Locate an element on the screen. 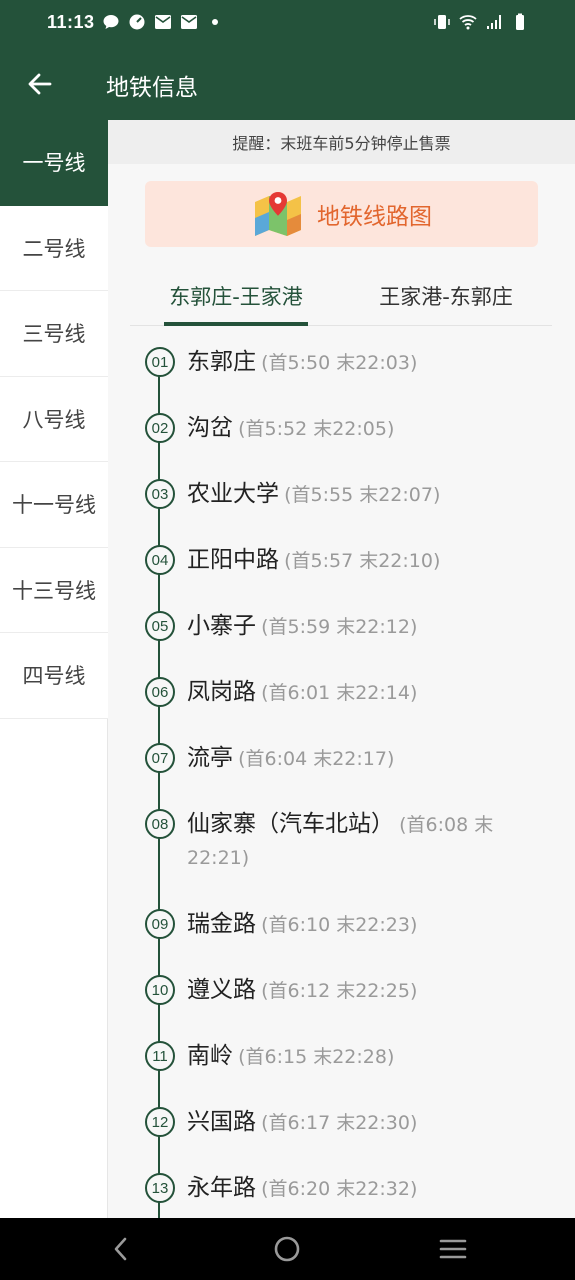  system-nav-bar is located at coordinates (287, 1249).